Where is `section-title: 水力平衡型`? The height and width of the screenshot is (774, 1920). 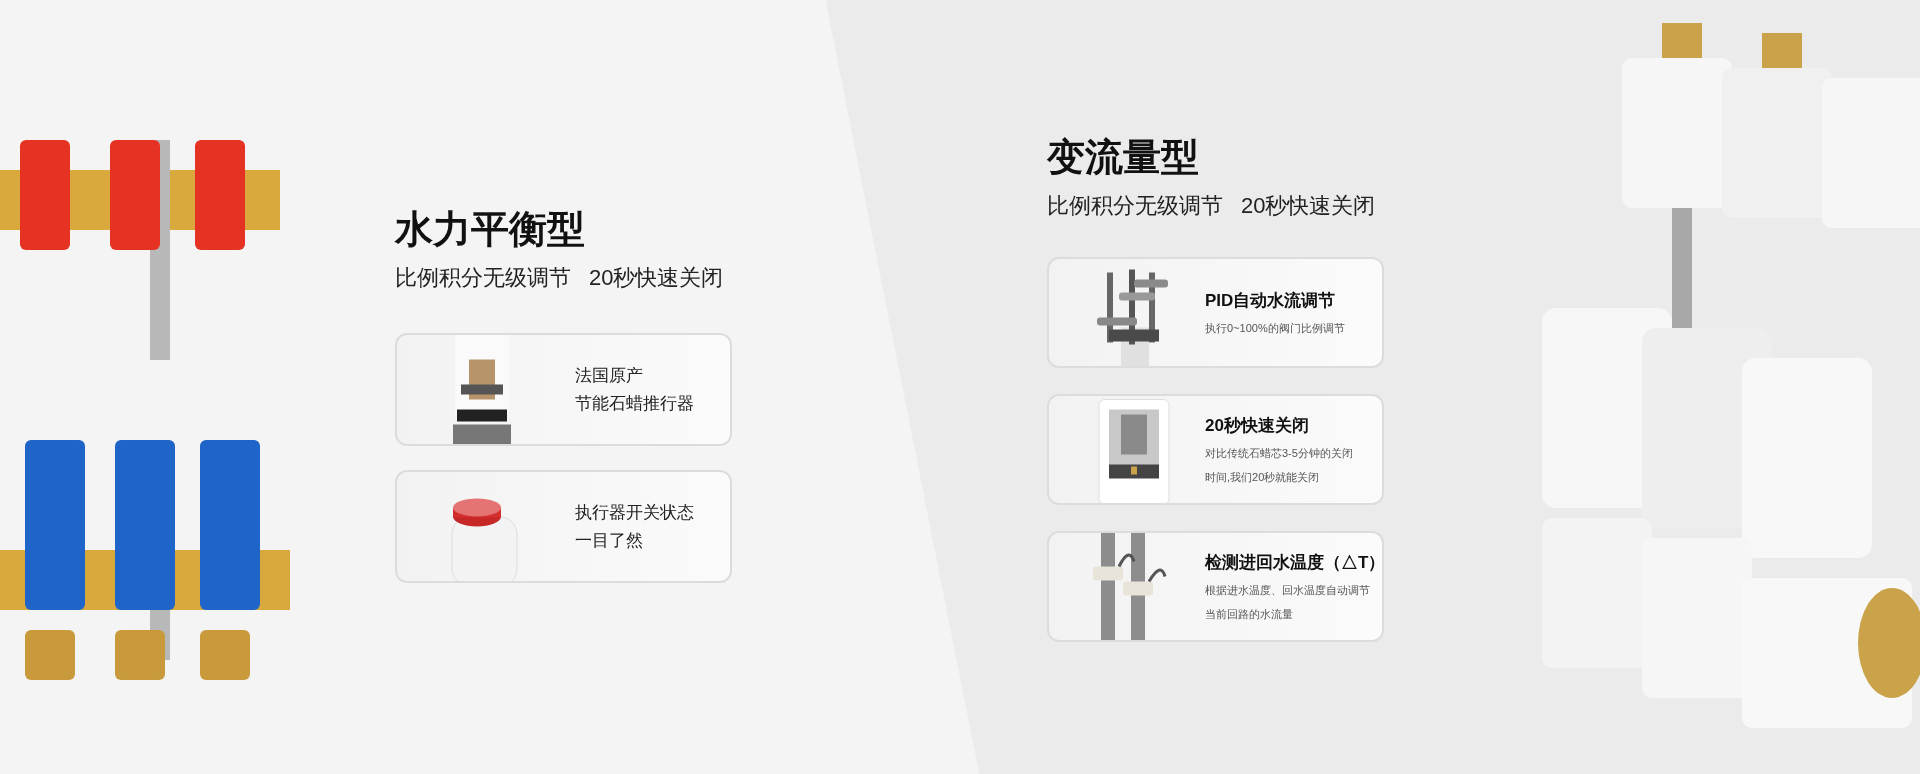
section-title: 水力平衡型 is located at coordinates (490, 229).